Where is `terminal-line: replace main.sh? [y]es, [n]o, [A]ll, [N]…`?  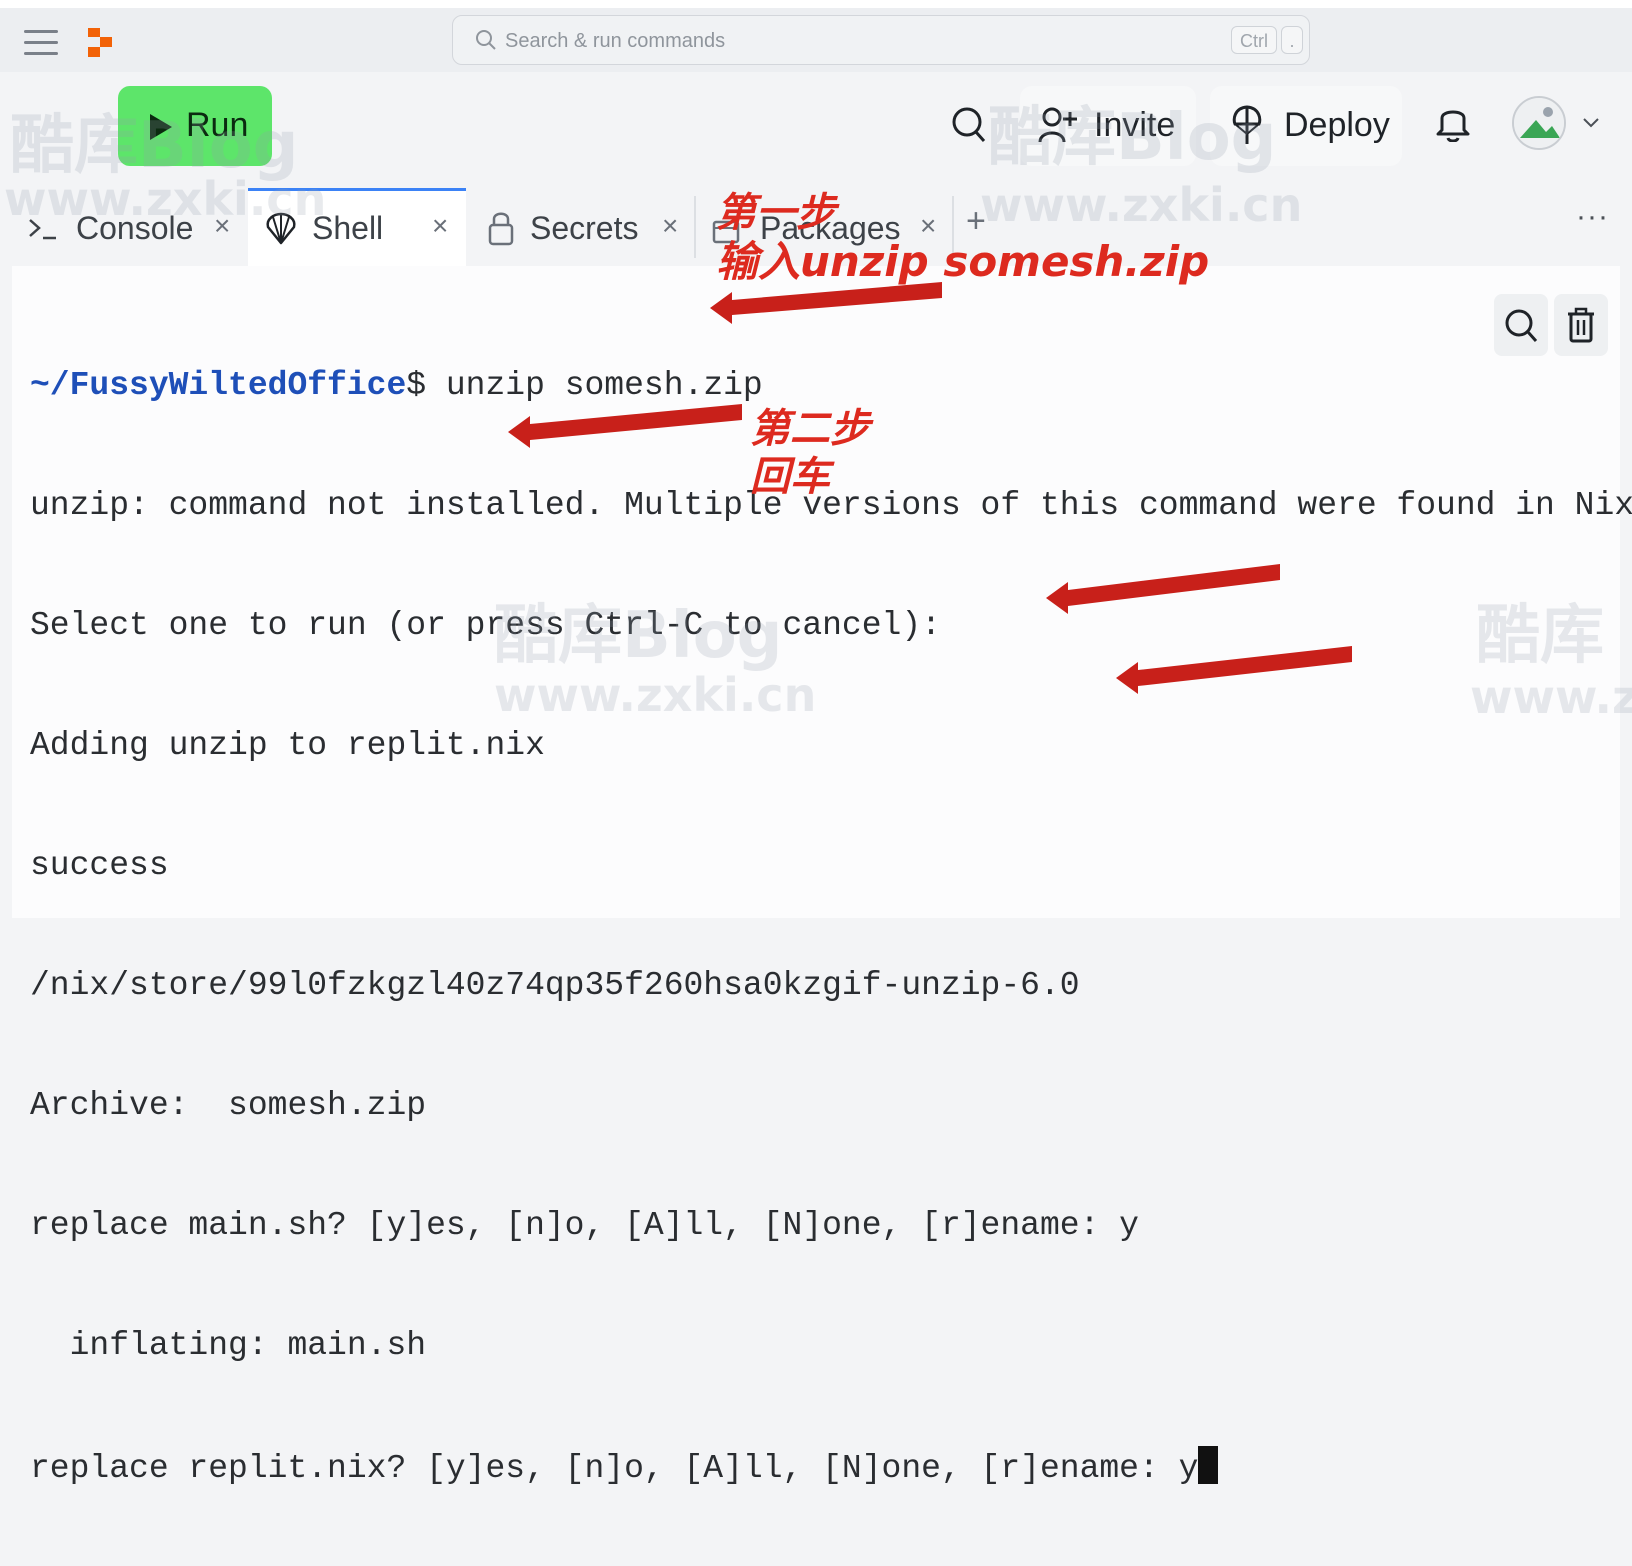
terminal-line: replace main.sh? [y]es, [n]o, [A]ll, [N]… is located at coordinates (584, 1225).